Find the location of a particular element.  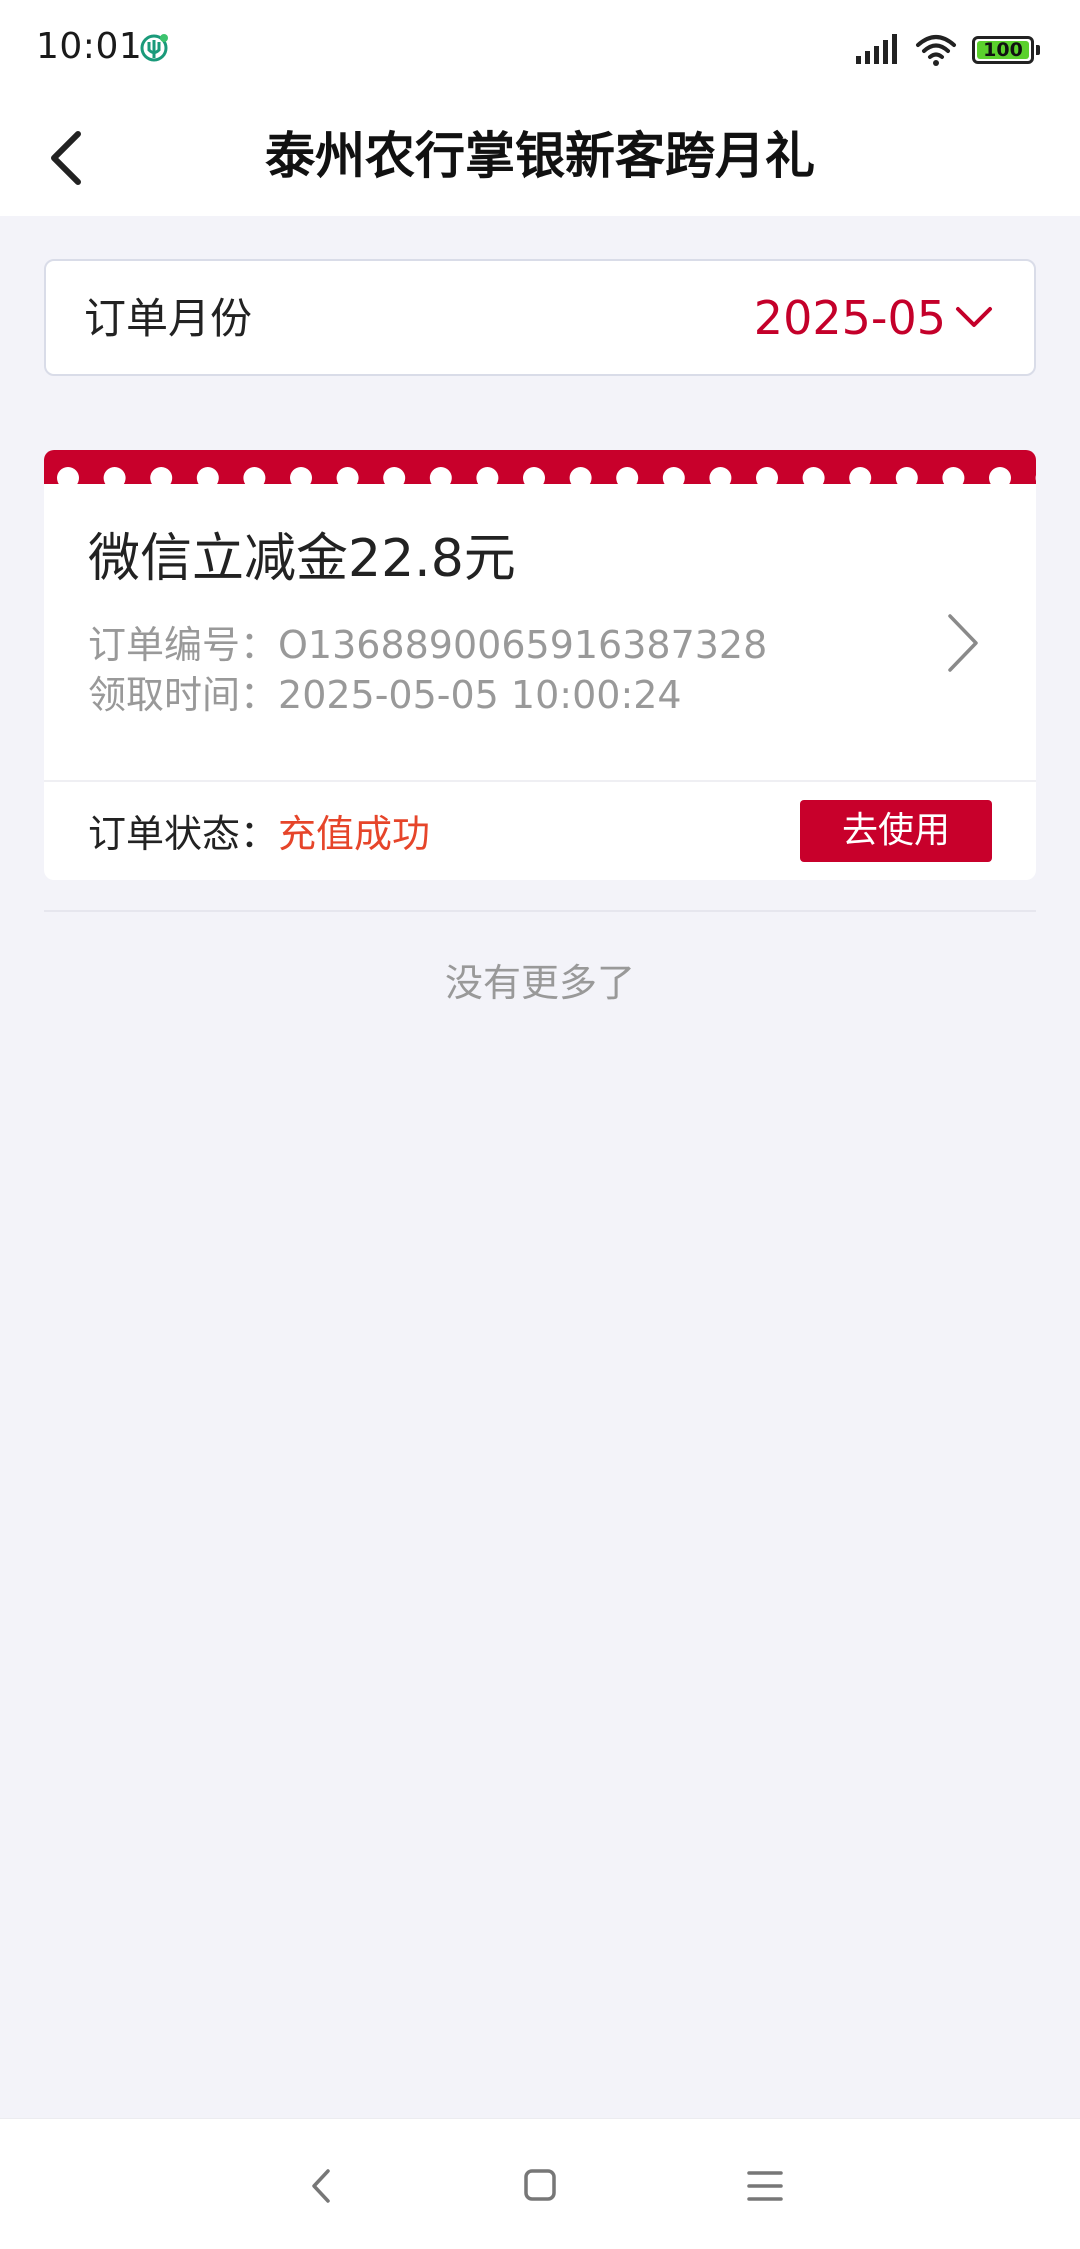

use-button: 去使用 is located at coordinates (896, 831).